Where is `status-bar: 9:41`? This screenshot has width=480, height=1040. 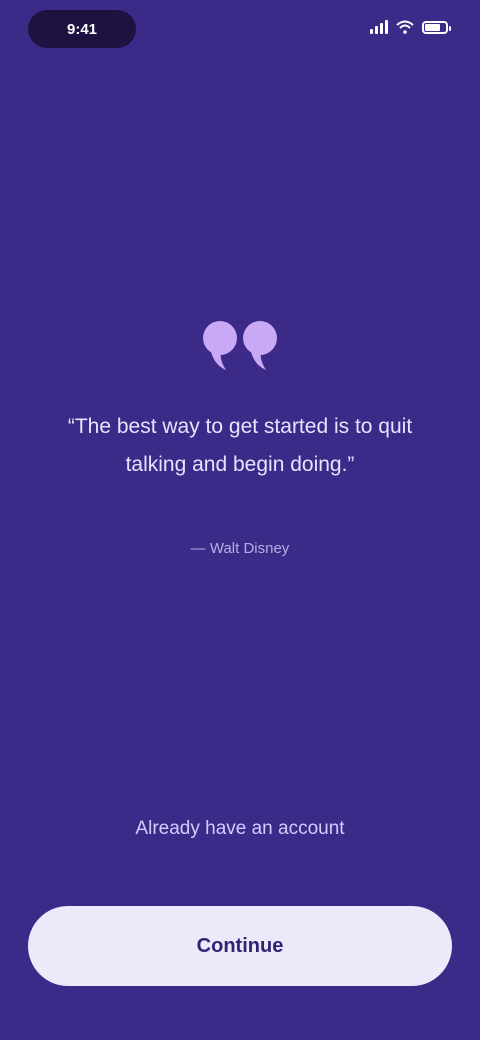 status-bar: 9:41 is located at coordinates (240, 32).